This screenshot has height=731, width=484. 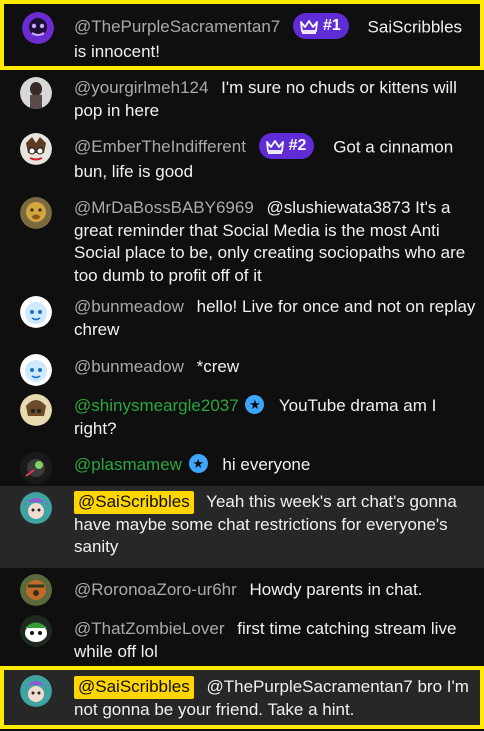 I want to click on chat-message: @plasmamew ★ hi everyone, so click(x=242, y=467).